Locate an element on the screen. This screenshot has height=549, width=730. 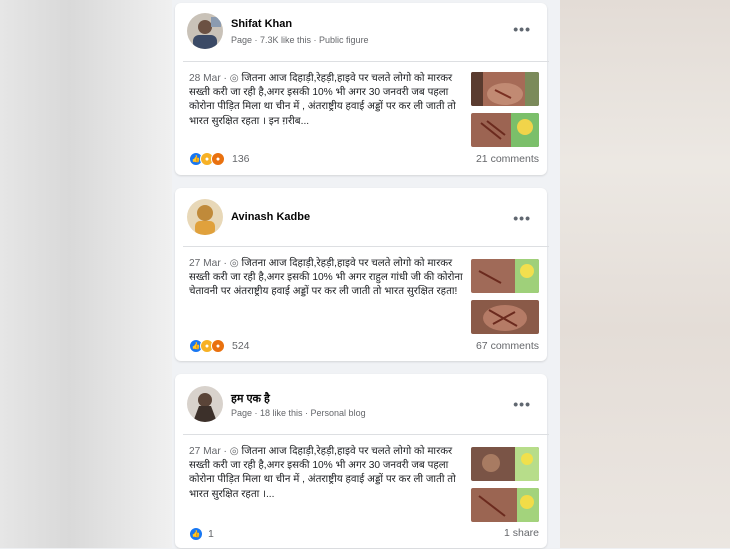
reaction-count: 524 is located at coordinates (241, 346).